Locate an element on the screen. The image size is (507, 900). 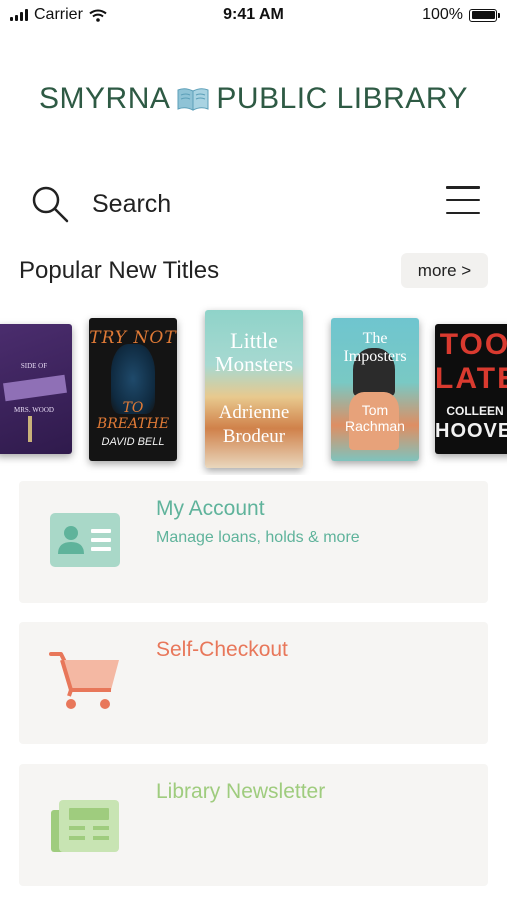
book-1-title-line2: MRS. WOOD is located at coordinates (34, 410).